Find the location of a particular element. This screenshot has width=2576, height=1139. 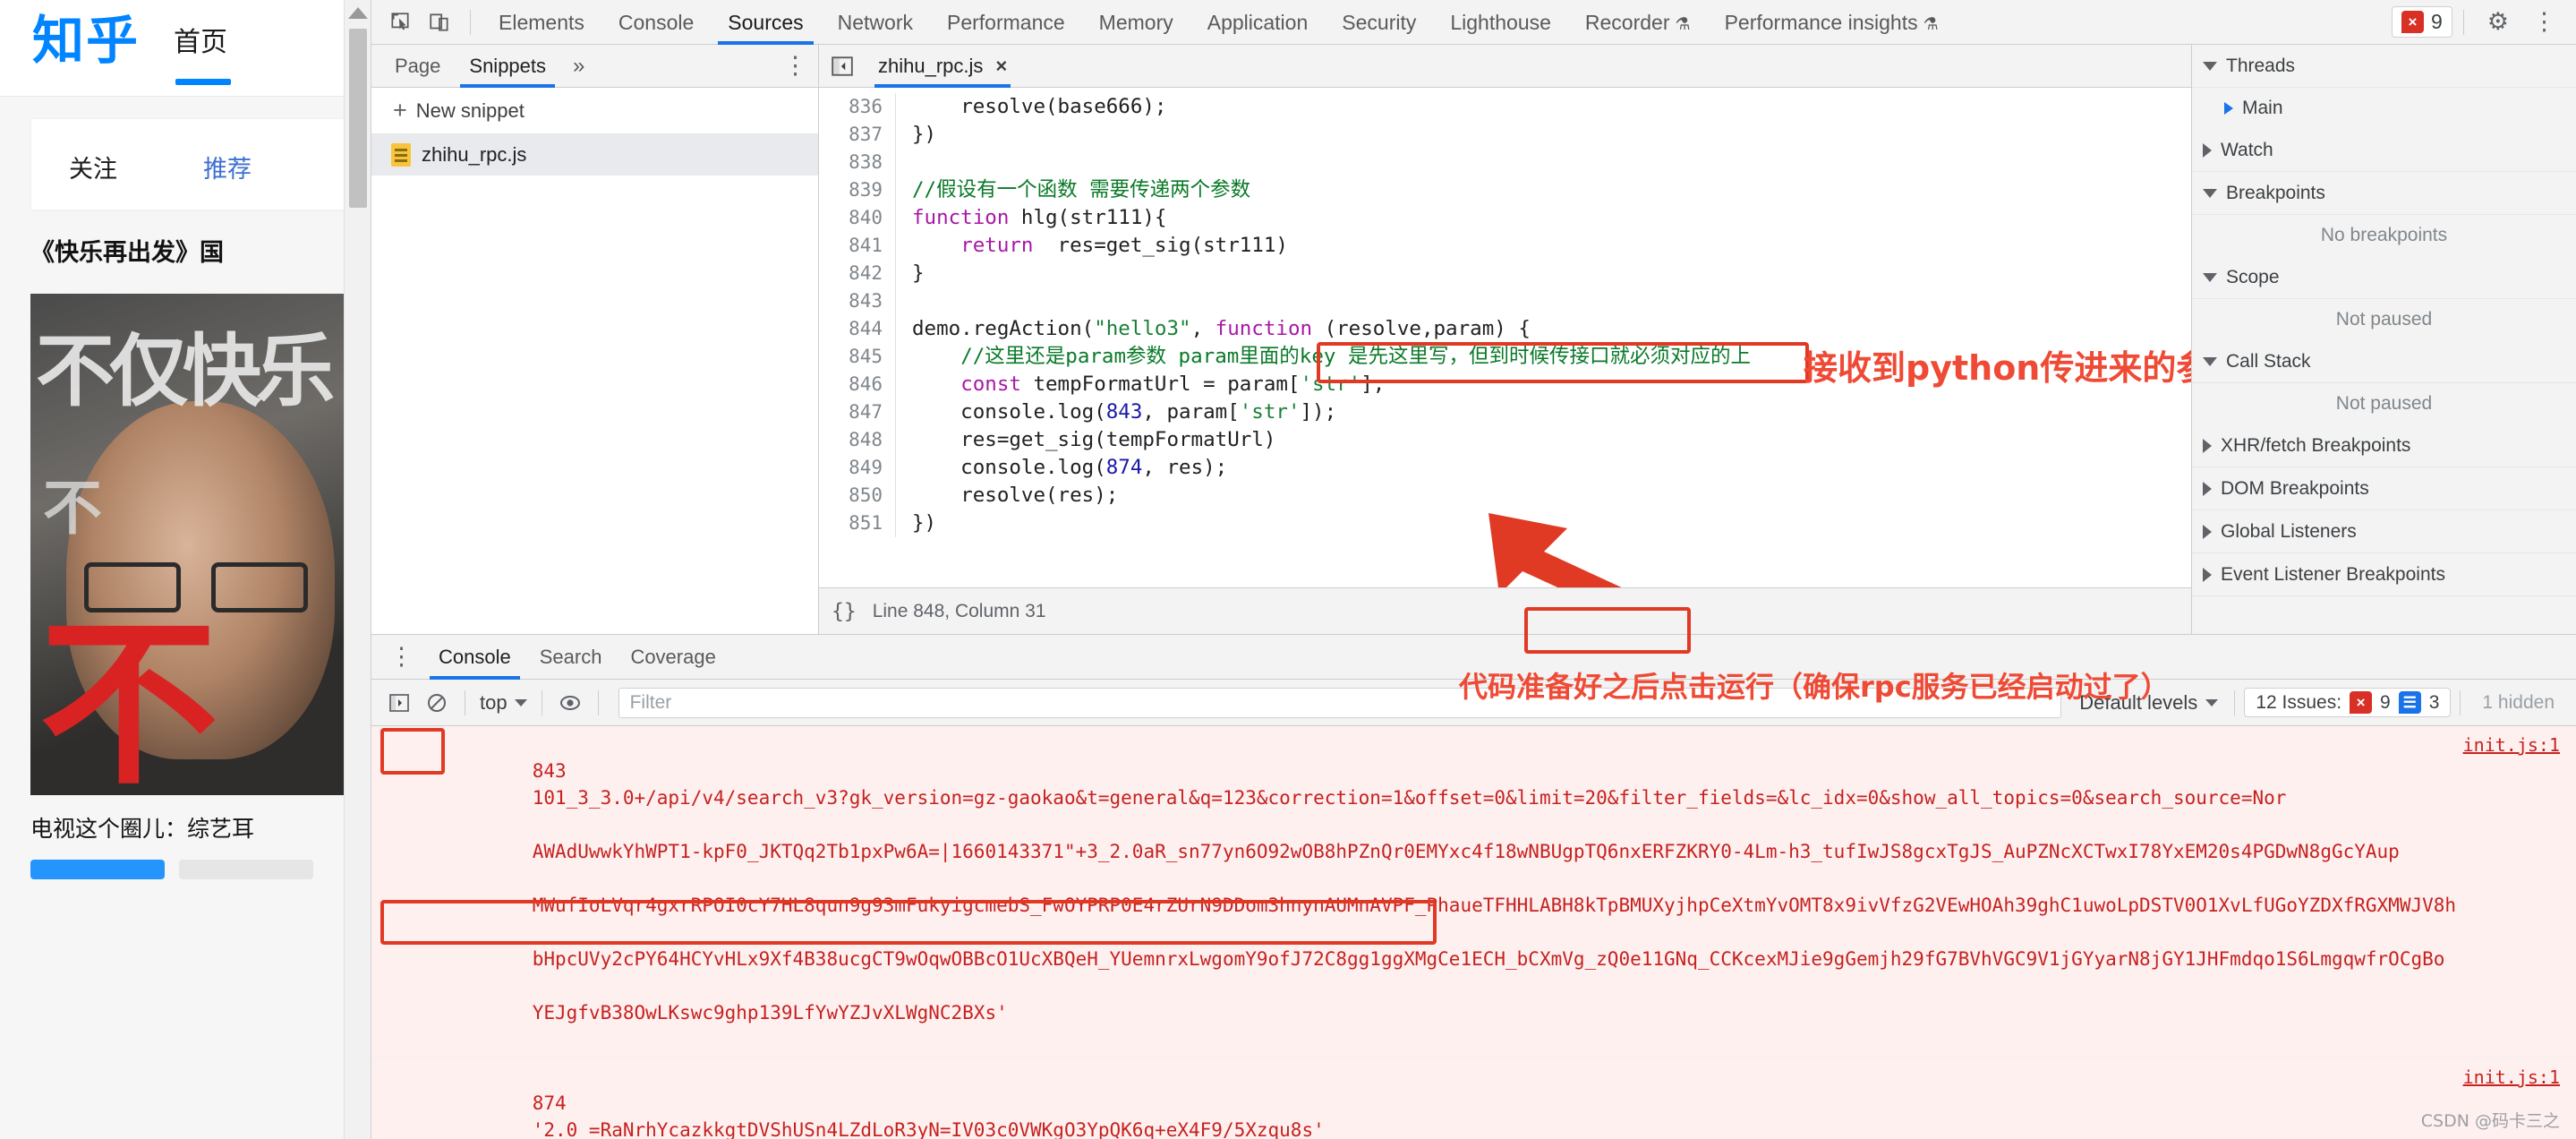

tab-lighthouse: Lighthouse is located at coordinates (1500, 23).